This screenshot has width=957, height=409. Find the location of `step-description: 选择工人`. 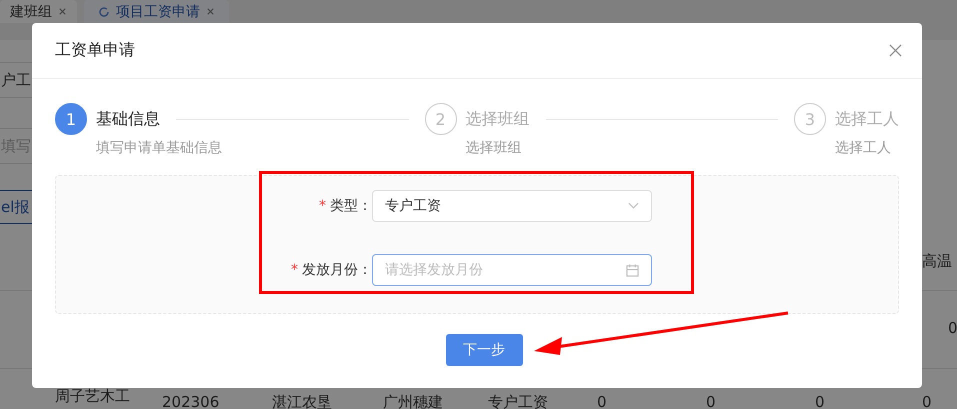

step-description: 选择工人 is located at coordinates (863, 148).